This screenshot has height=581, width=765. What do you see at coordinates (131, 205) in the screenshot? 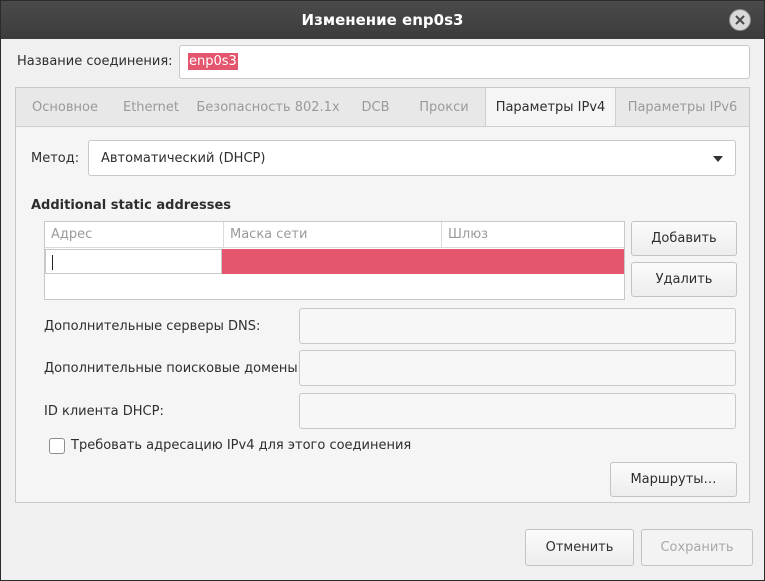
I see `static-addresses-title: Additional static addresses` at bounding box center [131, 205].